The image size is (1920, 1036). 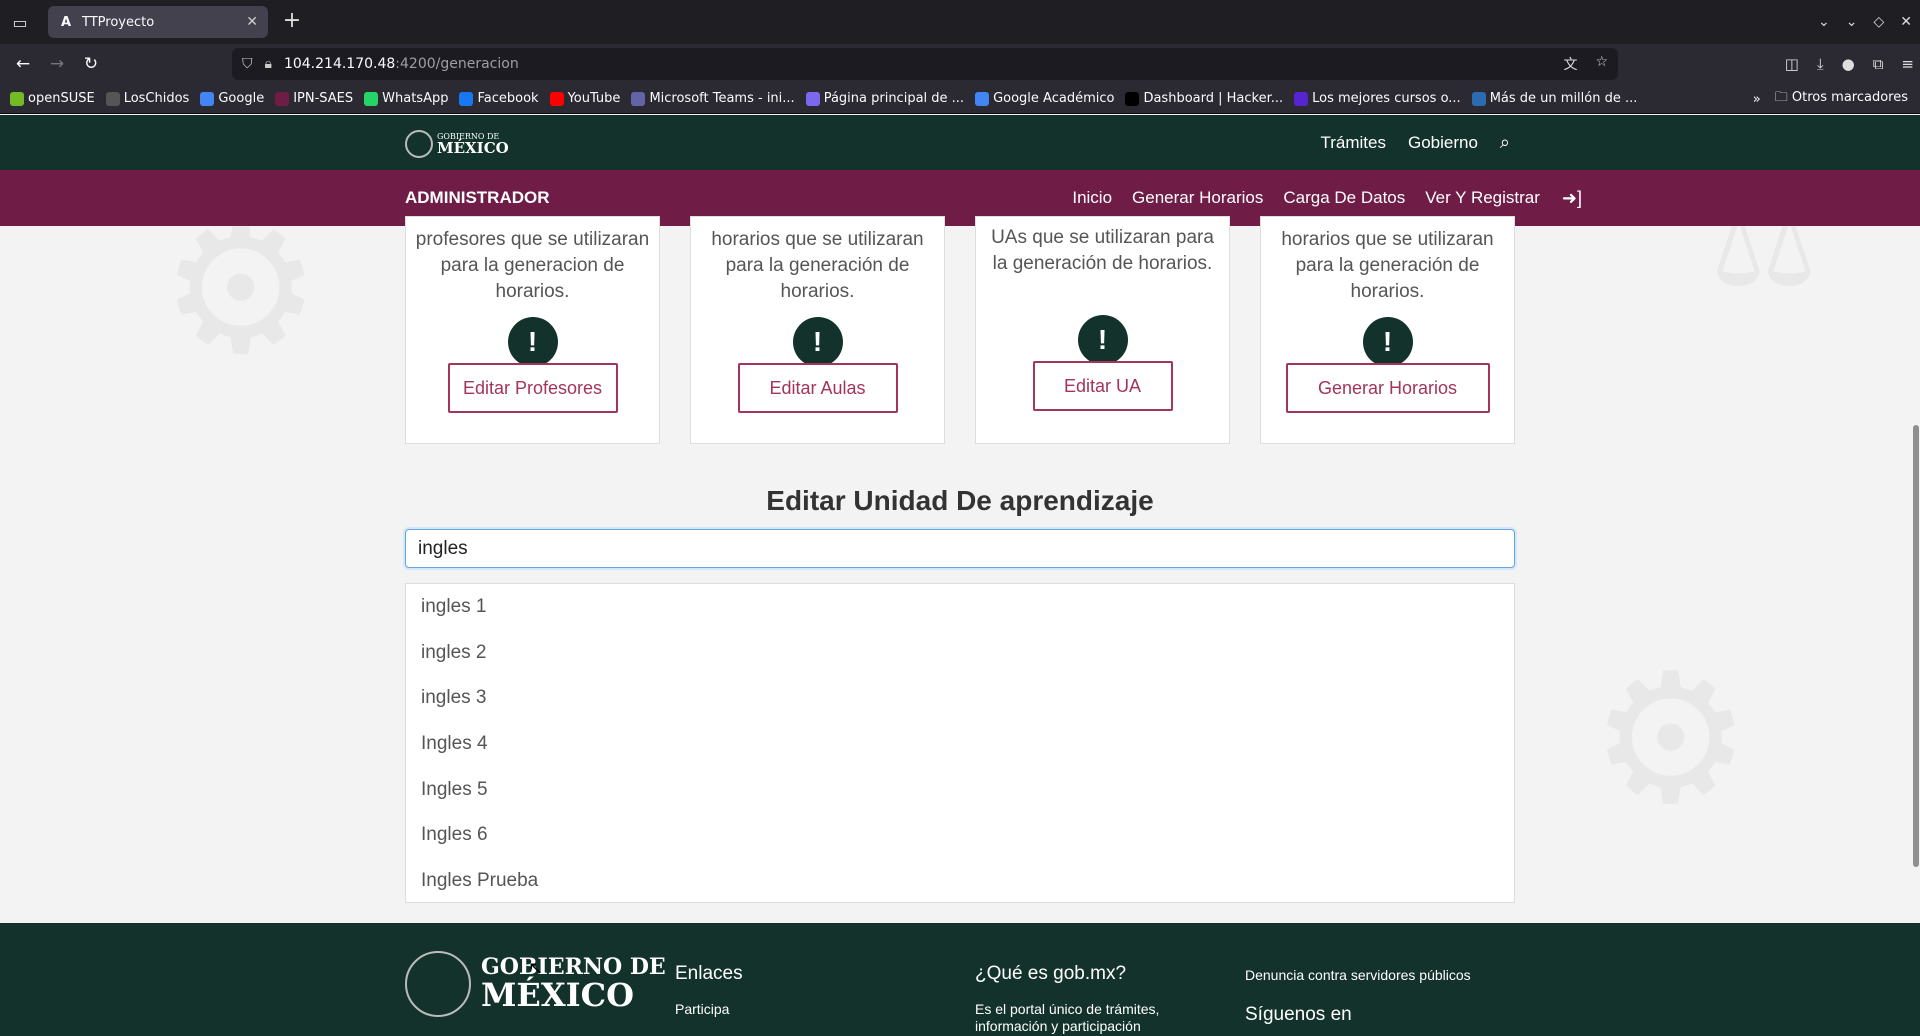 What do you see at coordinates (1601, 64) in the screenshot?
I see `bookmark-star-icon: ☆` at bounding box center [1601, 64].